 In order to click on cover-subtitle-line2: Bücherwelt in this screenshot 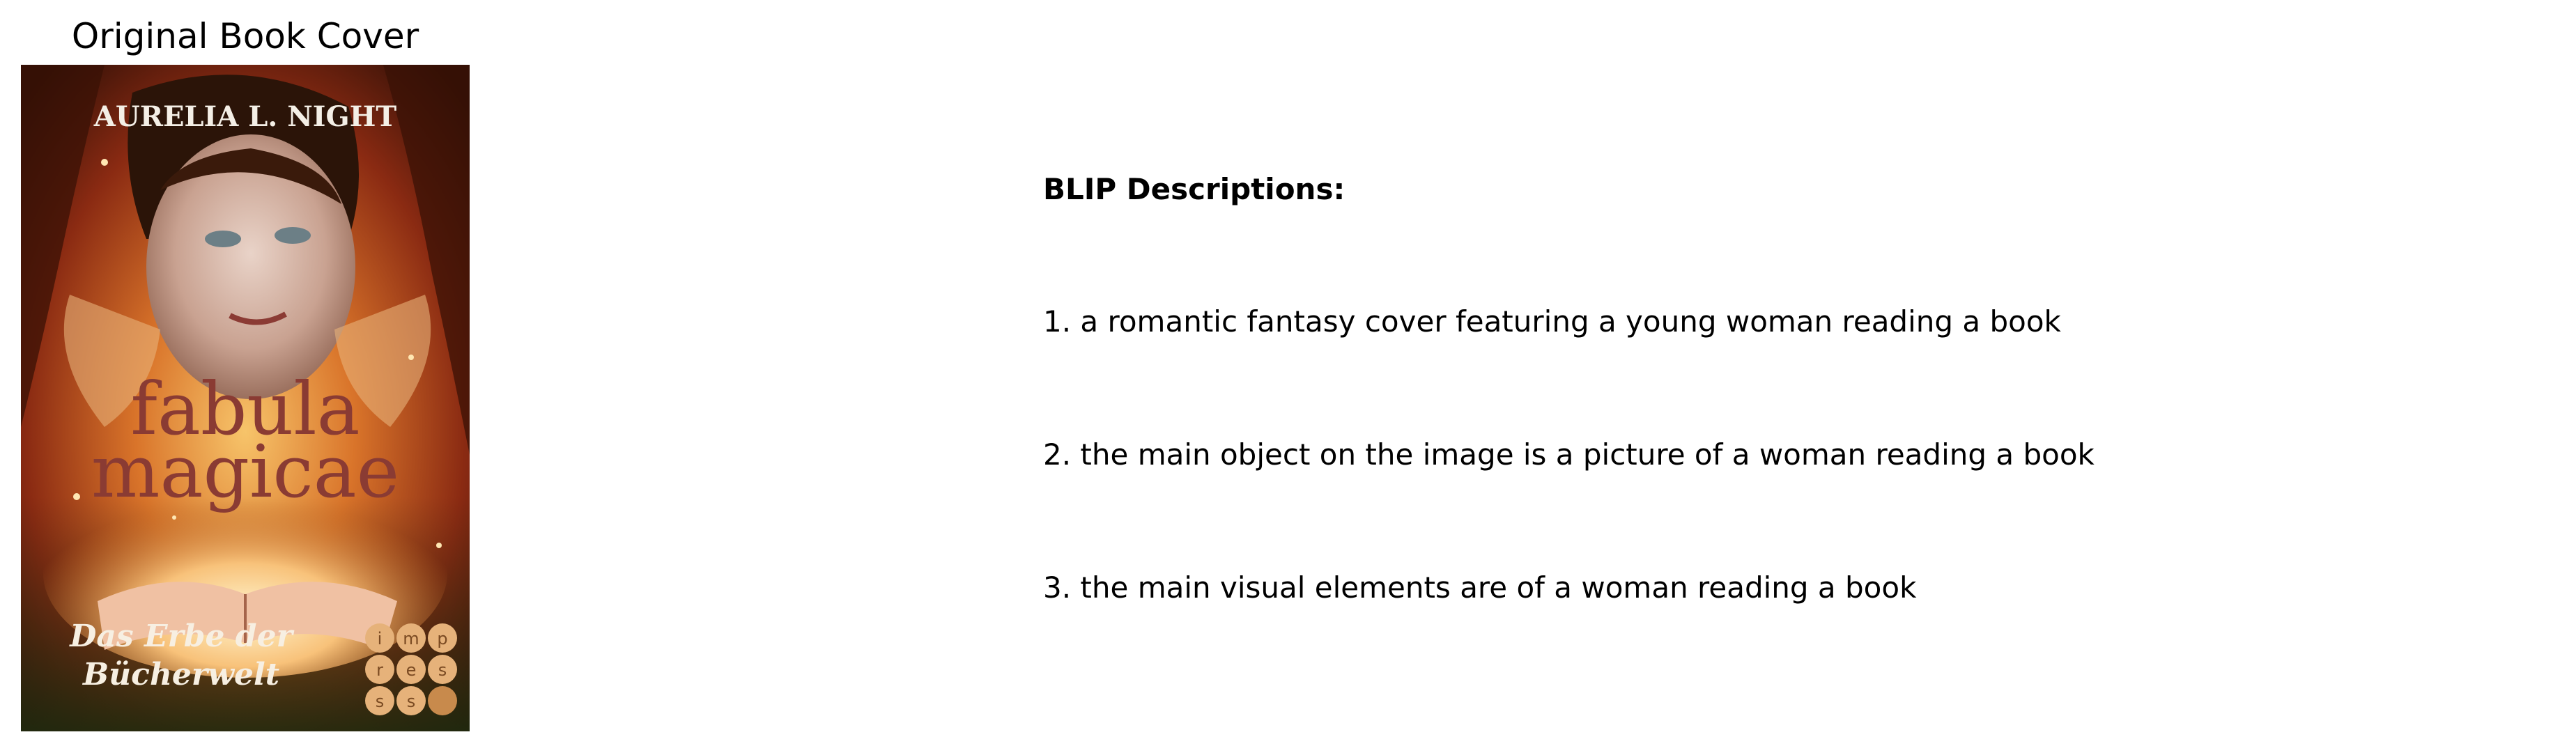, I will do `click(180, 674)`.